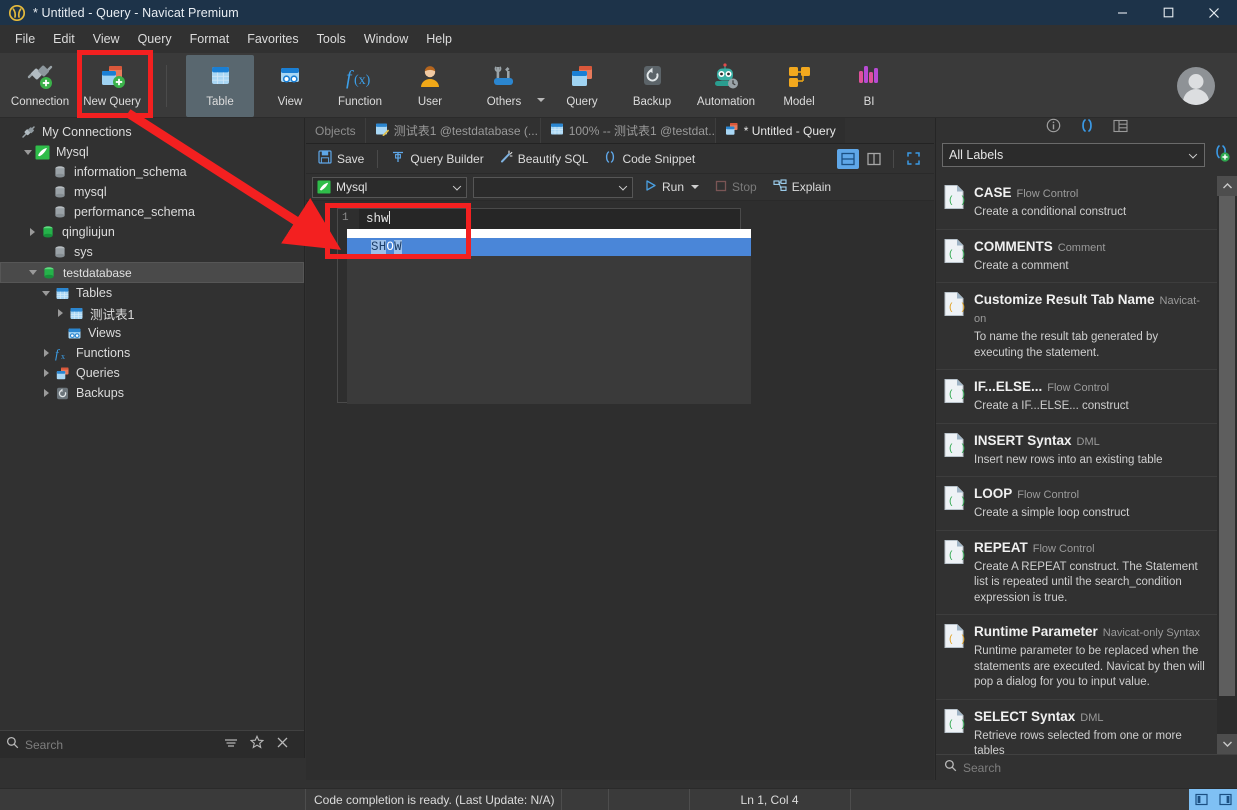 The height and width of the screenshot is (810, 1237). What do you see at coordinates (1227, 744) in the screenshot?
I see `scroll-down-button` at bounding box center [1227, 744].